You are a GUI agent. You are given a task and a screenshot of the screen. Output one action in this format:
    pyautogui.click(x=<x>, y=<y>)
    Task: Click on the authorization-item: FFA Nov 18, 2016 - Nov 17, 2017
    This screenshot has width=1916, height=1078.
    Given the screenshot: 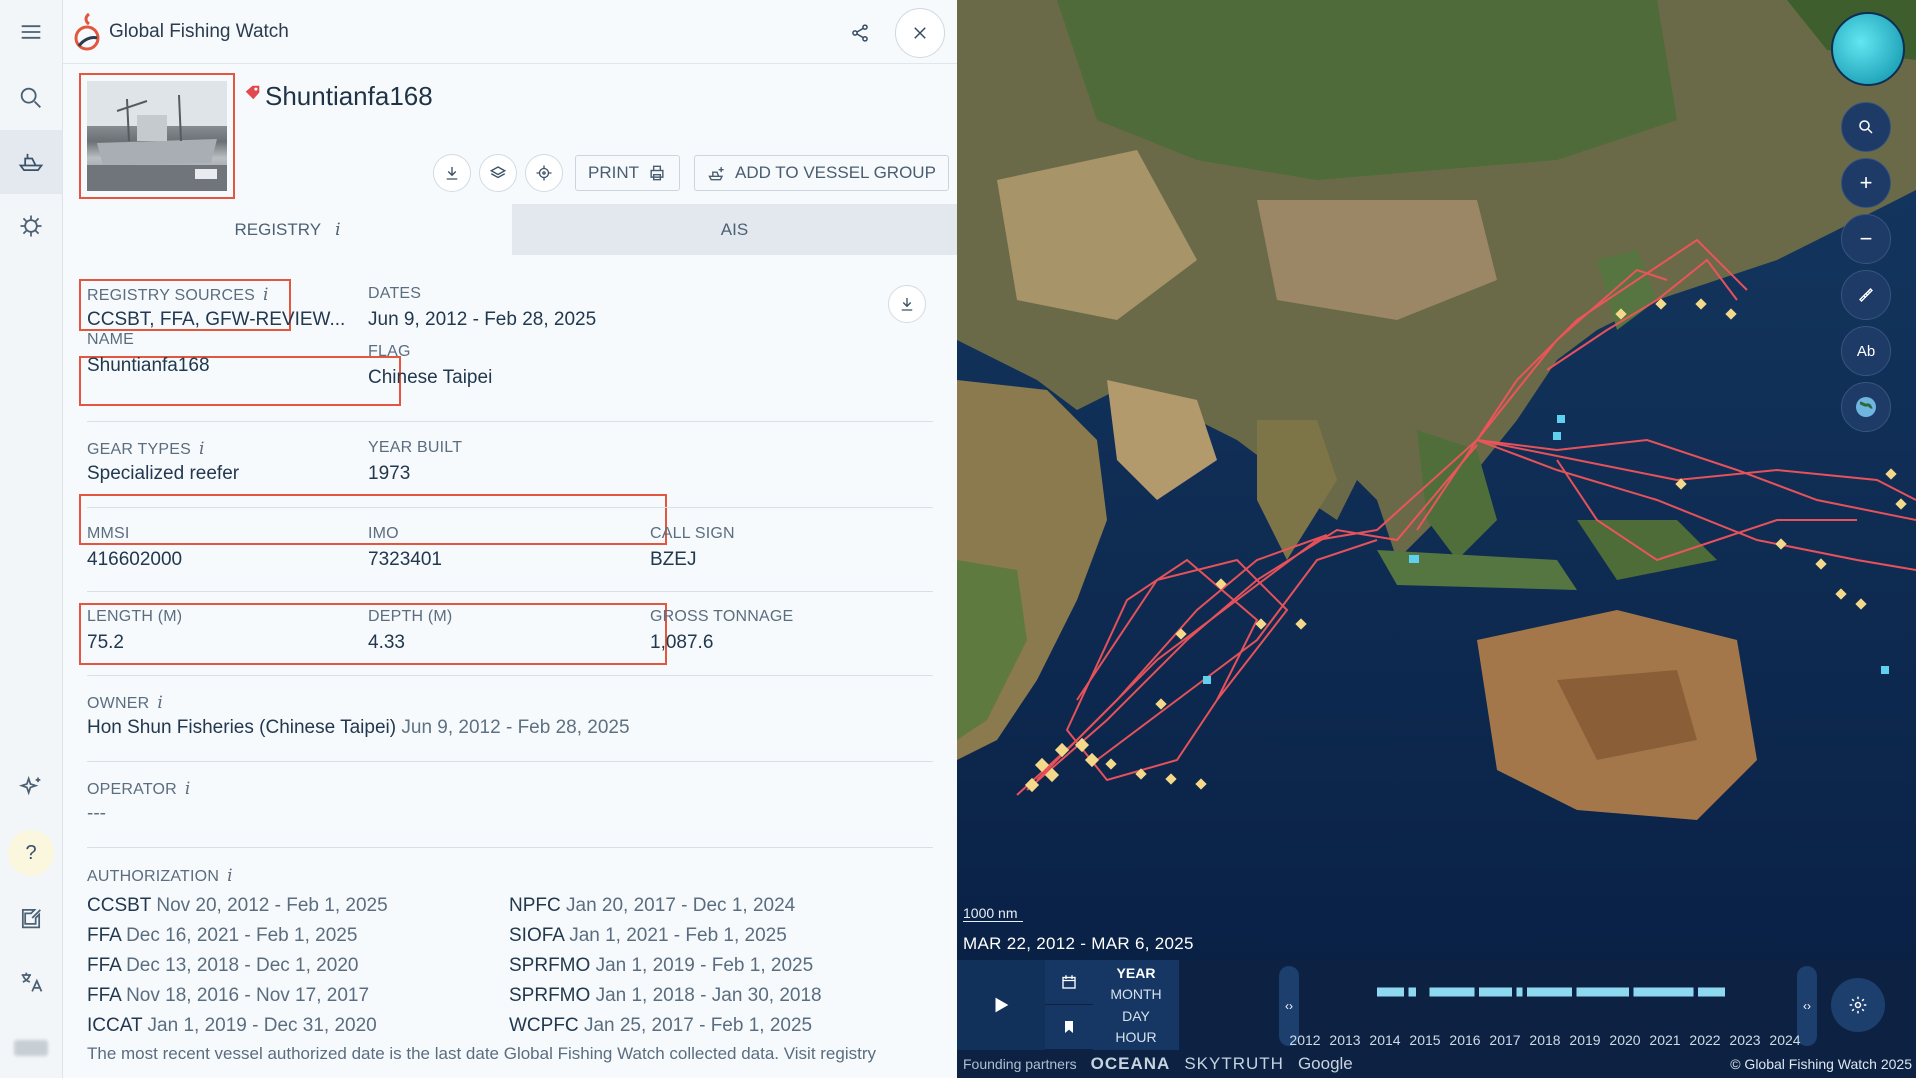 What is the action you would take?
    pyautogui.click(x=228, y=995)
    